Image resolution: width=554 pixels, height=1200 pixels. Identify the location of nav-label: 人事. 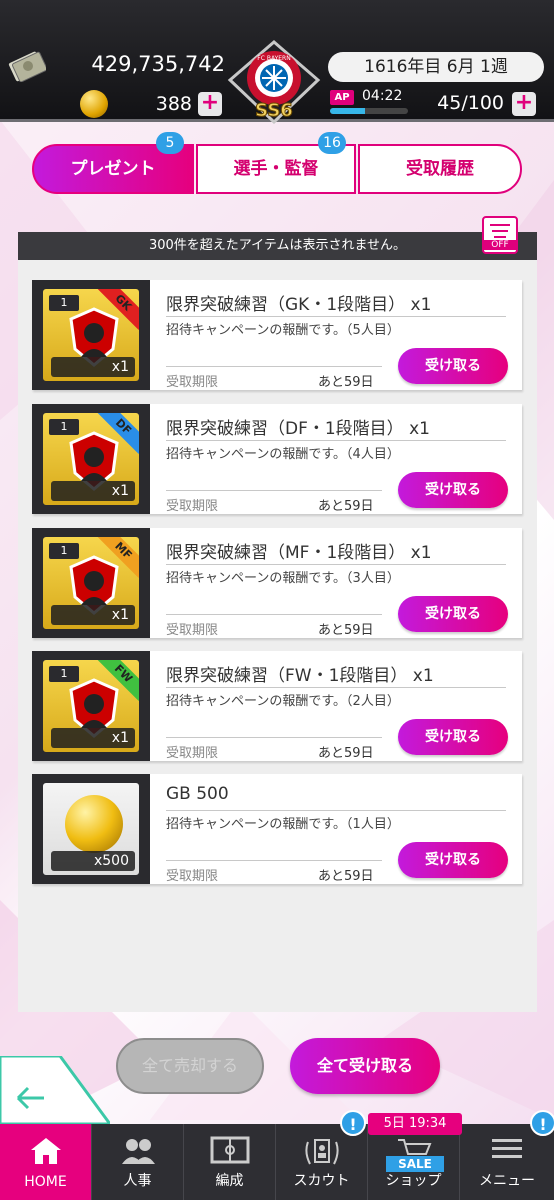
(137, 1181).